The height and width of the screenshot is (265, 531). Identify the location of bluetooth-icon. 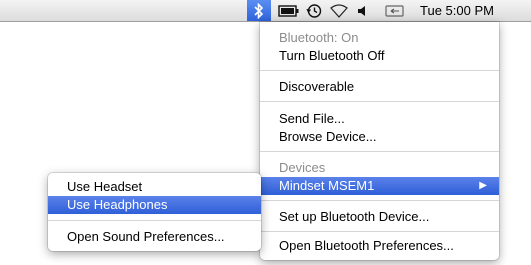
(259, 10).